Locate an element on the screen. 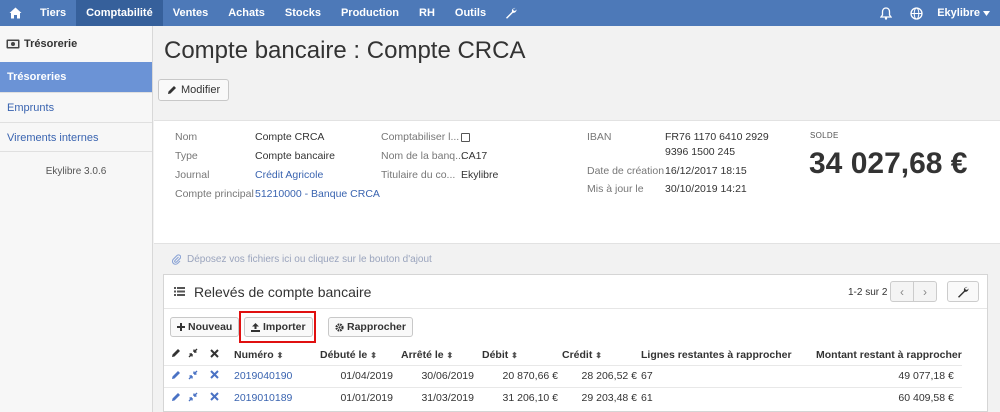 Image resolution: width=1000 pixels, height=412 pixels. compte-principal-link: 51210000 - Banque CRCA is located at coordinates (317, 194).